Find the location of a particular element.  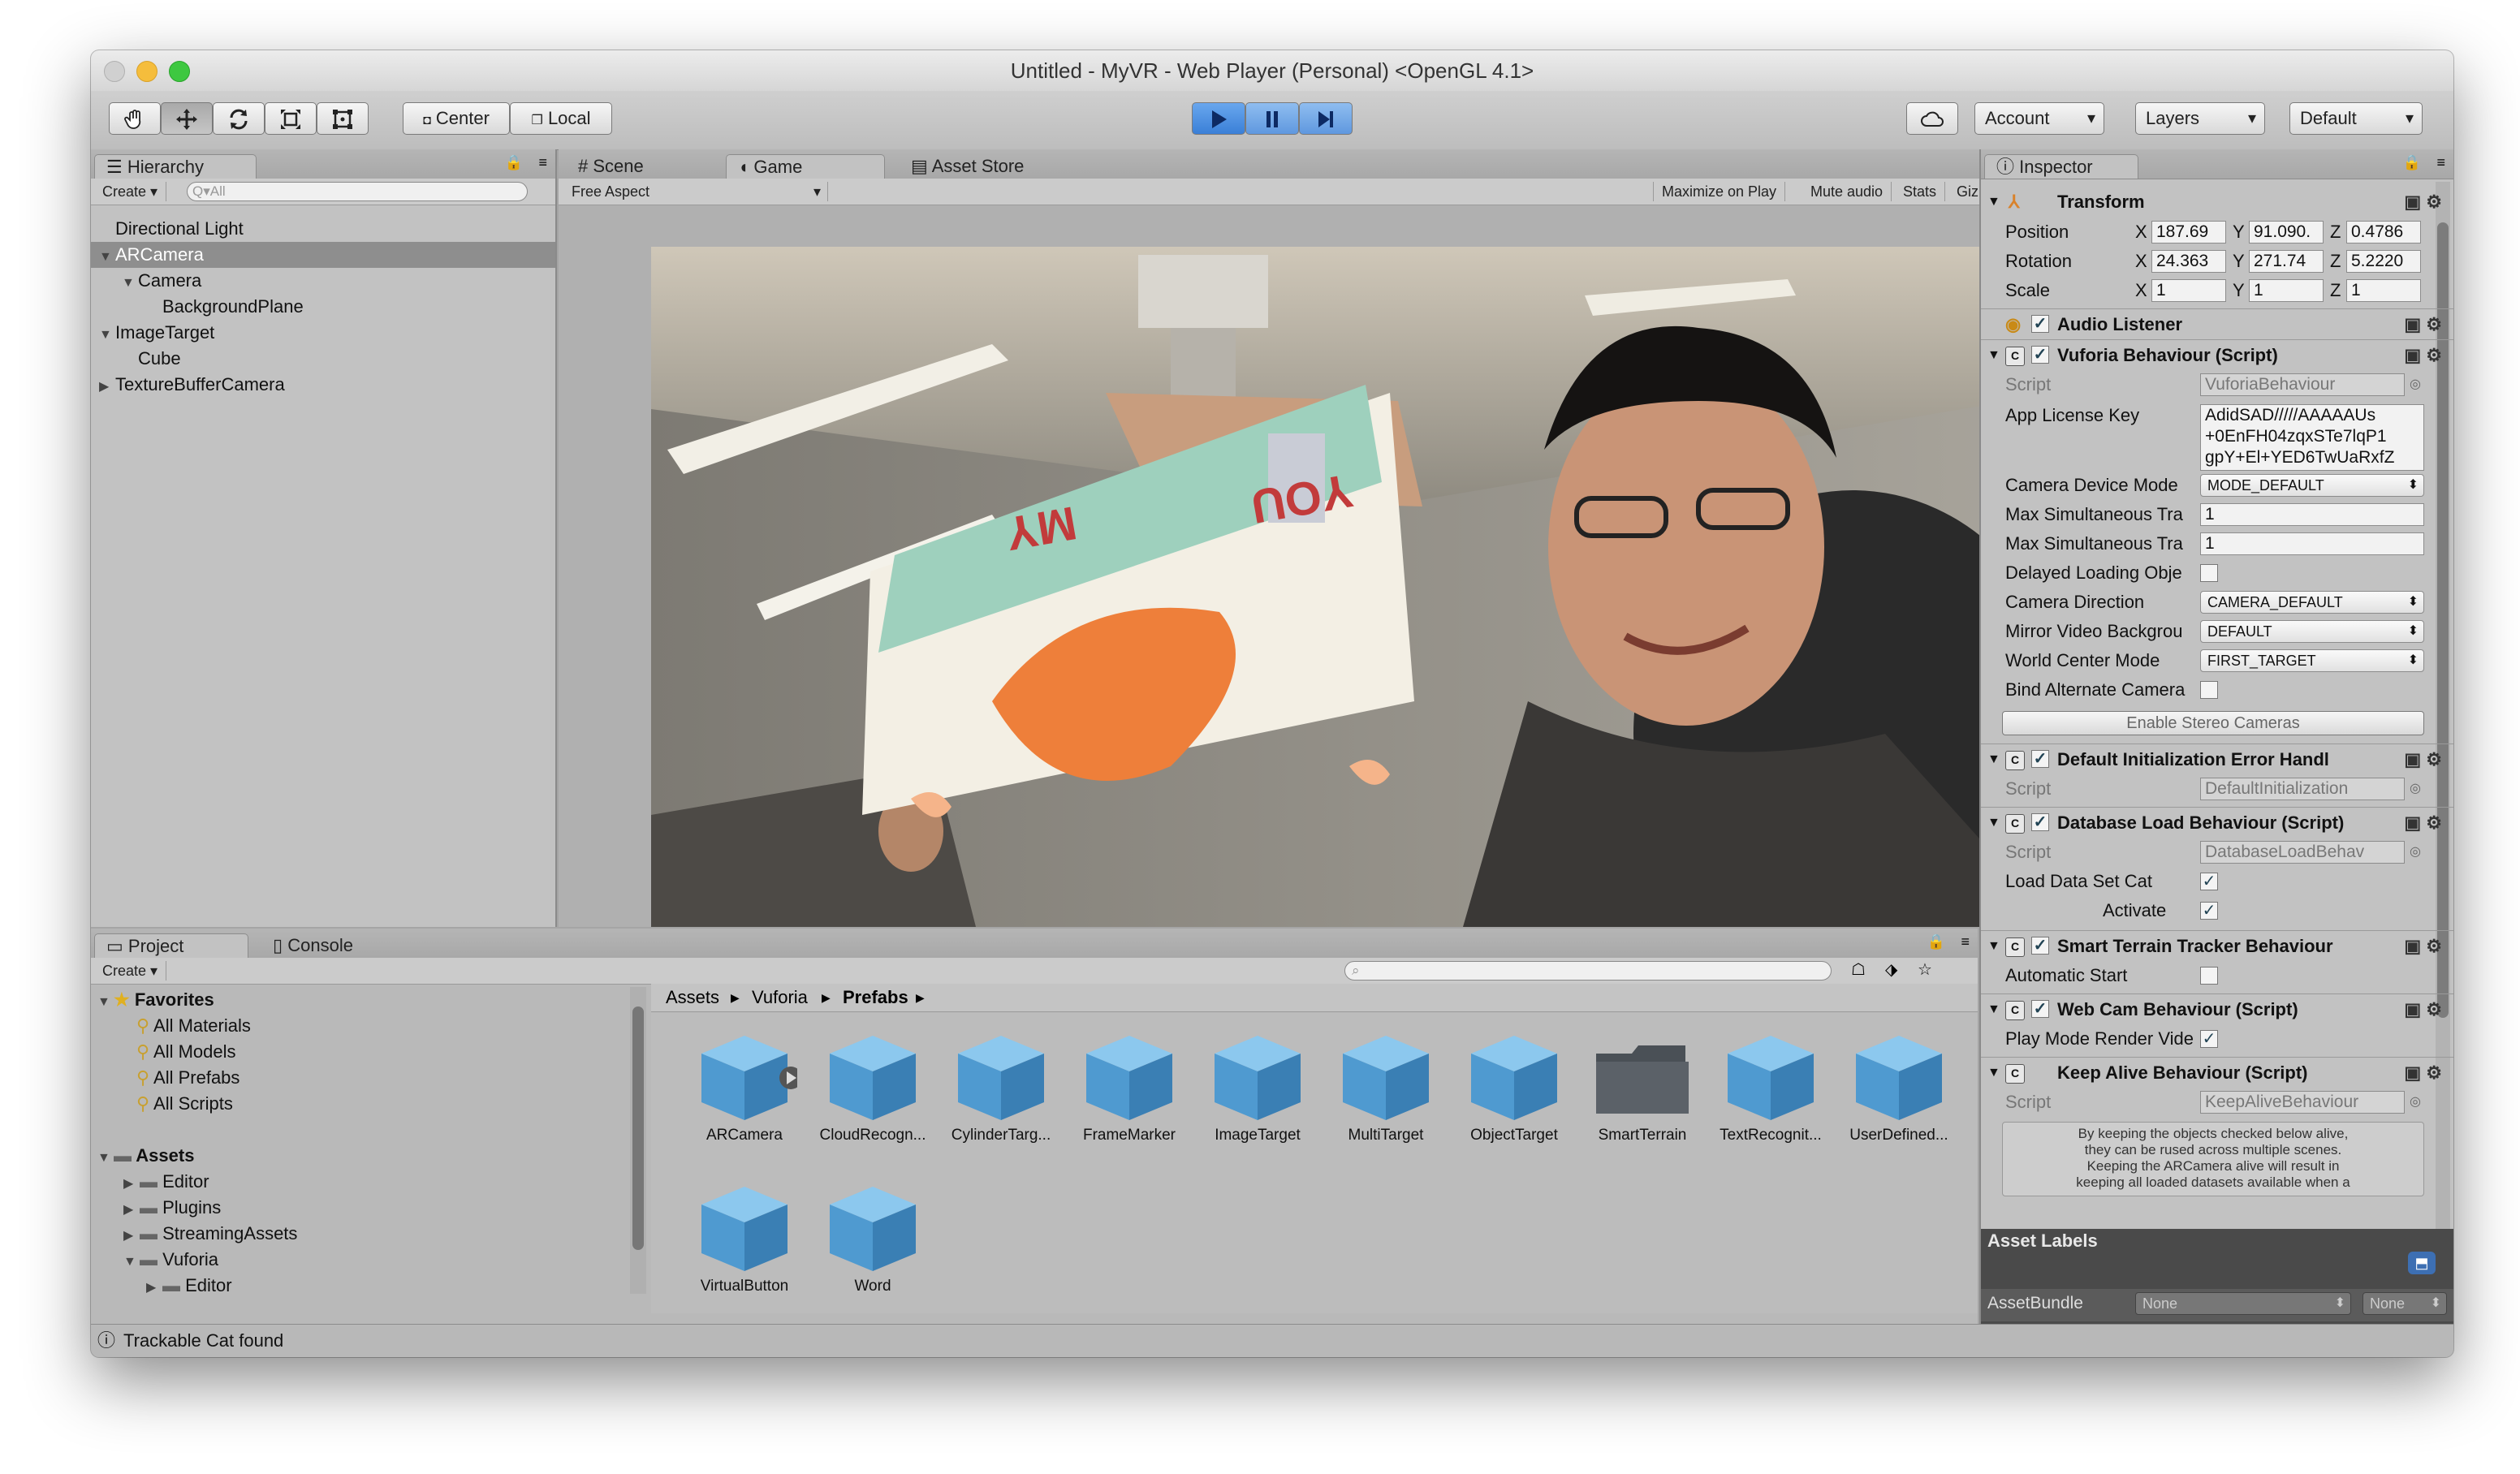

rotation-z-field: 5.2220 is located at coordinates (2383, 261).